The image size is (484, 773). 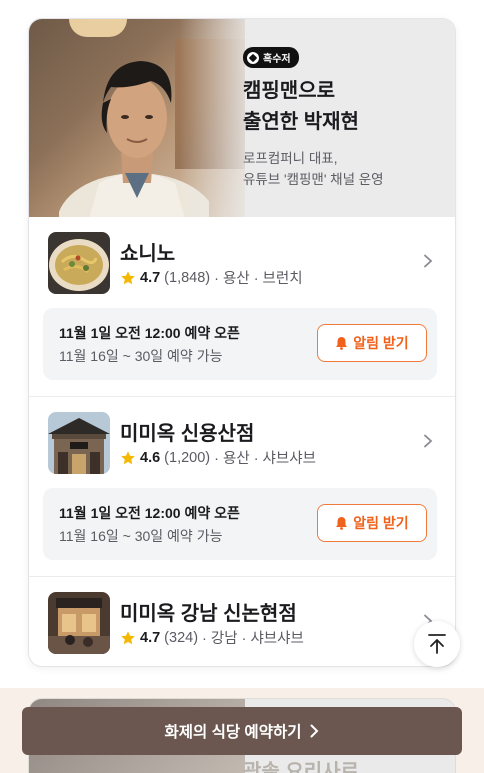 I want to click on feature-title: 캠핑맨으로 출연한 박재현, so click(x=343, y=107).